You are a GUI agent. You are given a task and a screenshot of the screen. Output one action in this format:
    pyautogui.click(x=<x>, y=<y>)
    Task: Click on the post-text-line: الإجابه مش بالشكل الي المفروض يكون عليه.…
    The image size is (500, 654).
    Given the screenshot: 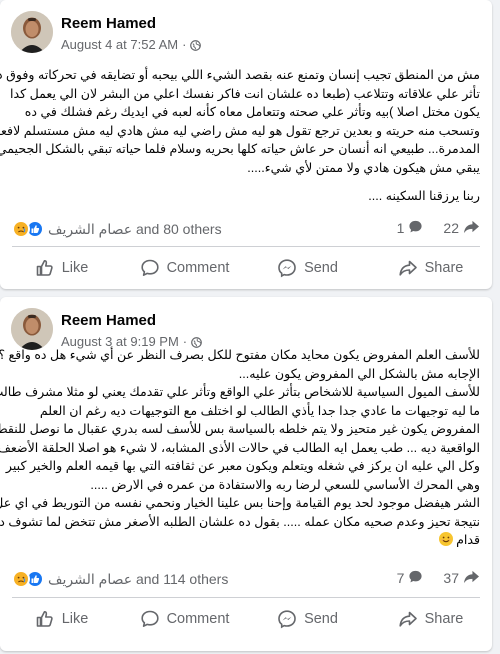 What is the action you would take?
    pyautogui.click(x=359, y=373)
    